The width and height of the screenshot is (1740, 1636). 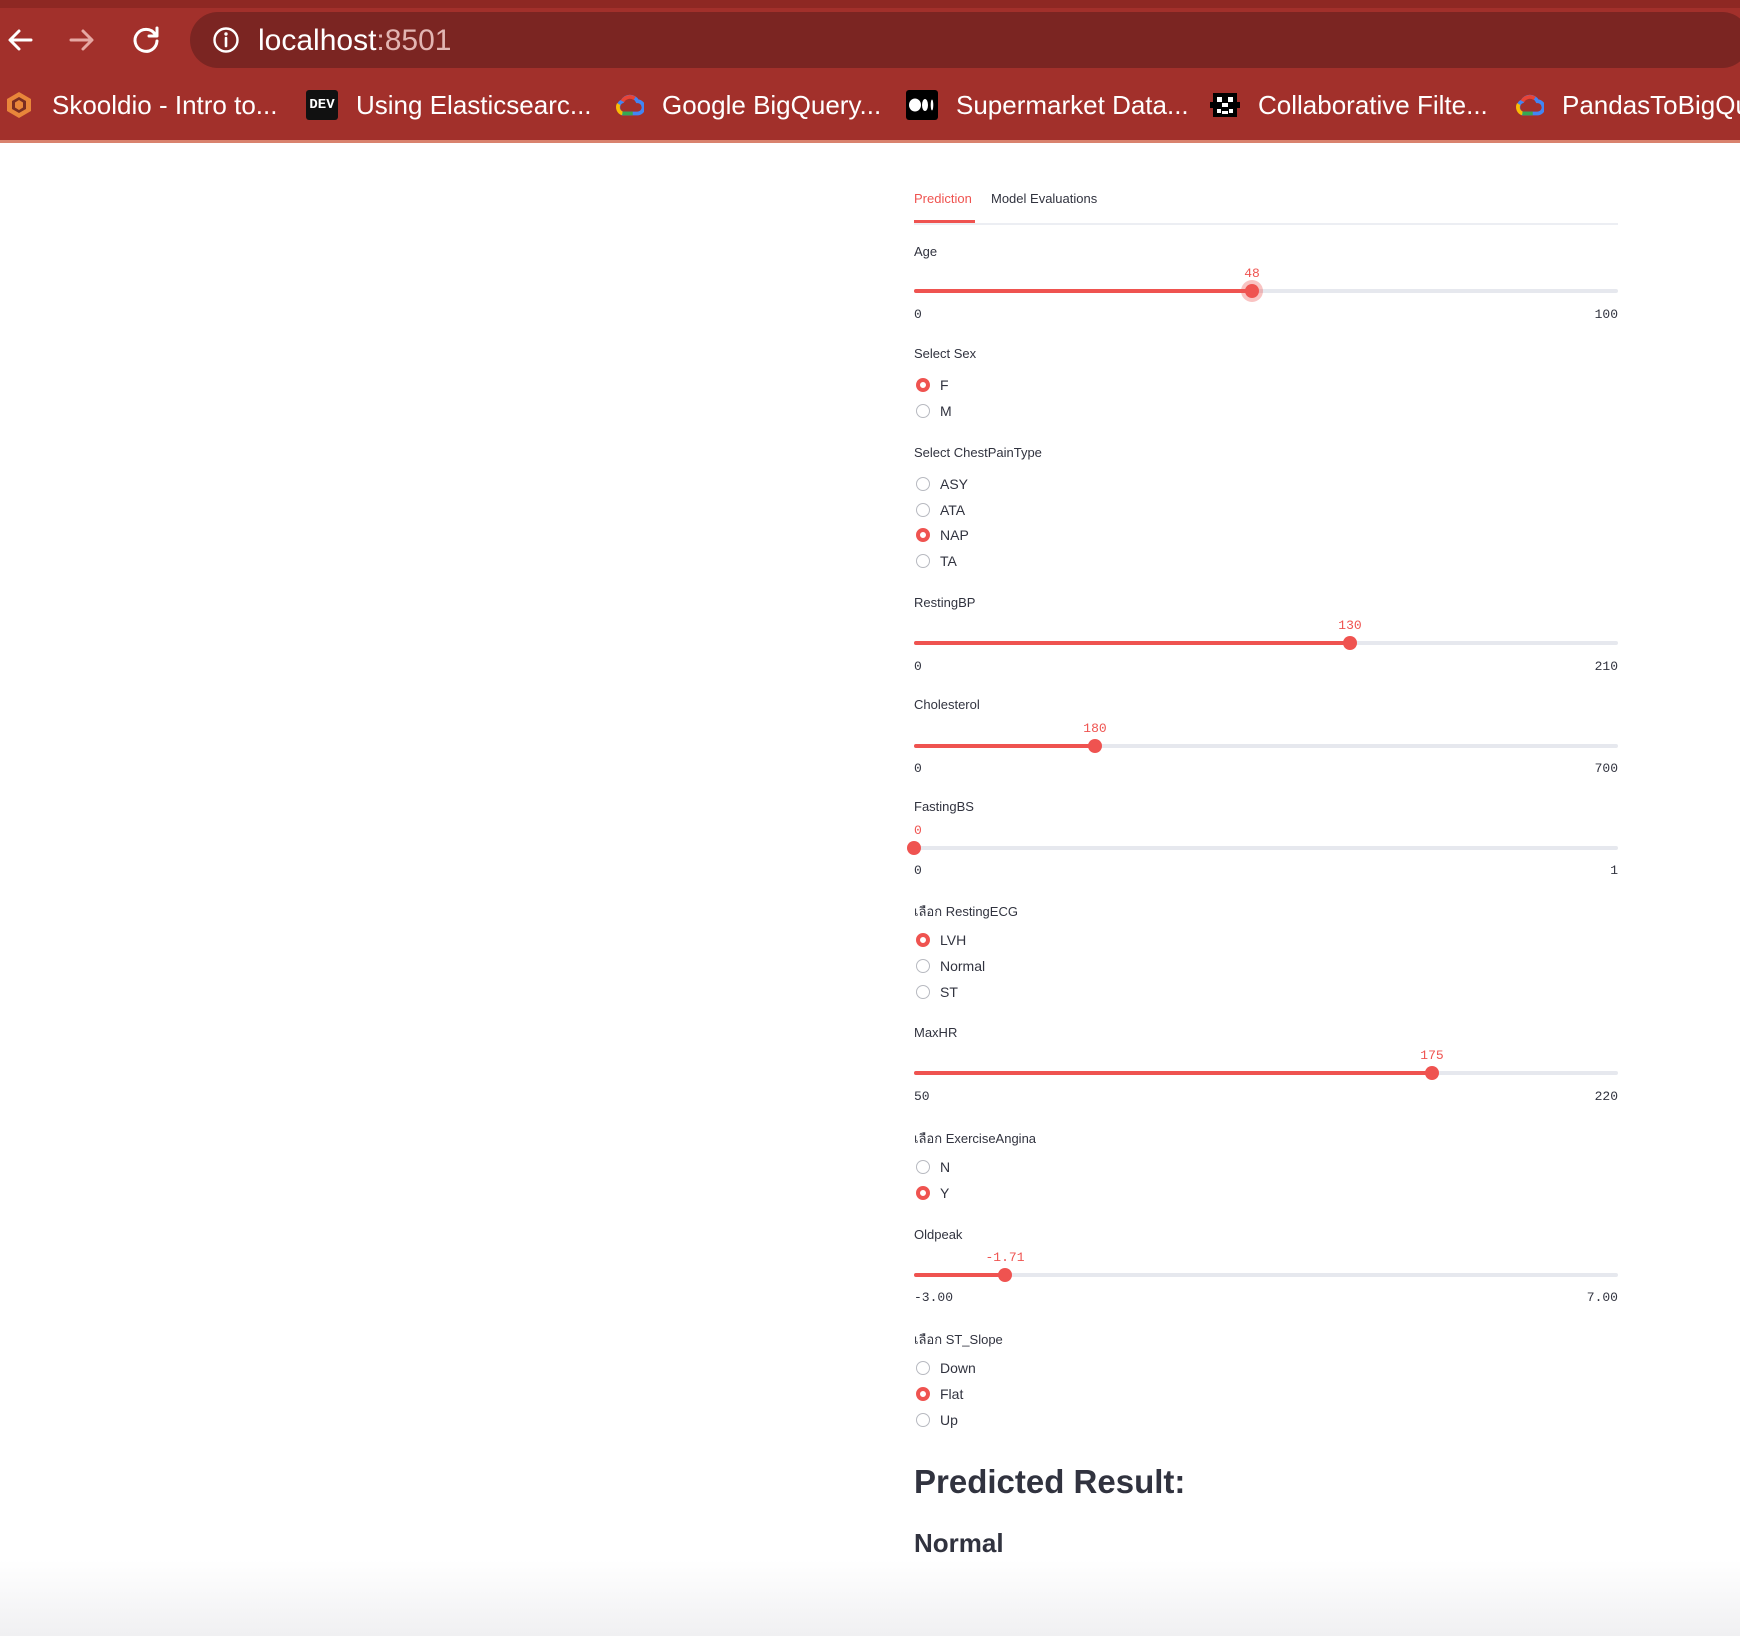 What do you see at coordinates (943, 198) in the screenshot?
I see `tab-prediction: Prediction` at bounding box center [943, 198].